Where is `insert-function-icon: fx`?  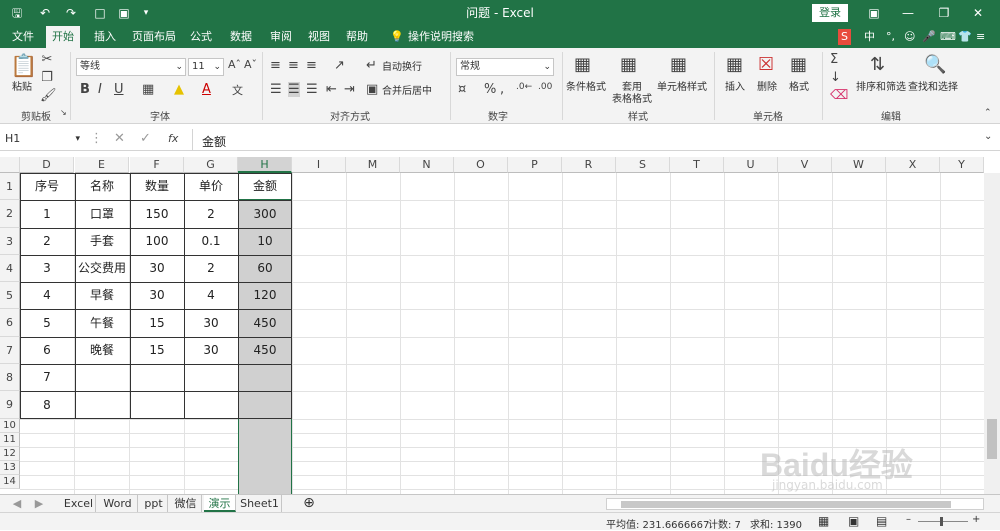 insert-function-icon: fx is located at coordinates (173, 138).